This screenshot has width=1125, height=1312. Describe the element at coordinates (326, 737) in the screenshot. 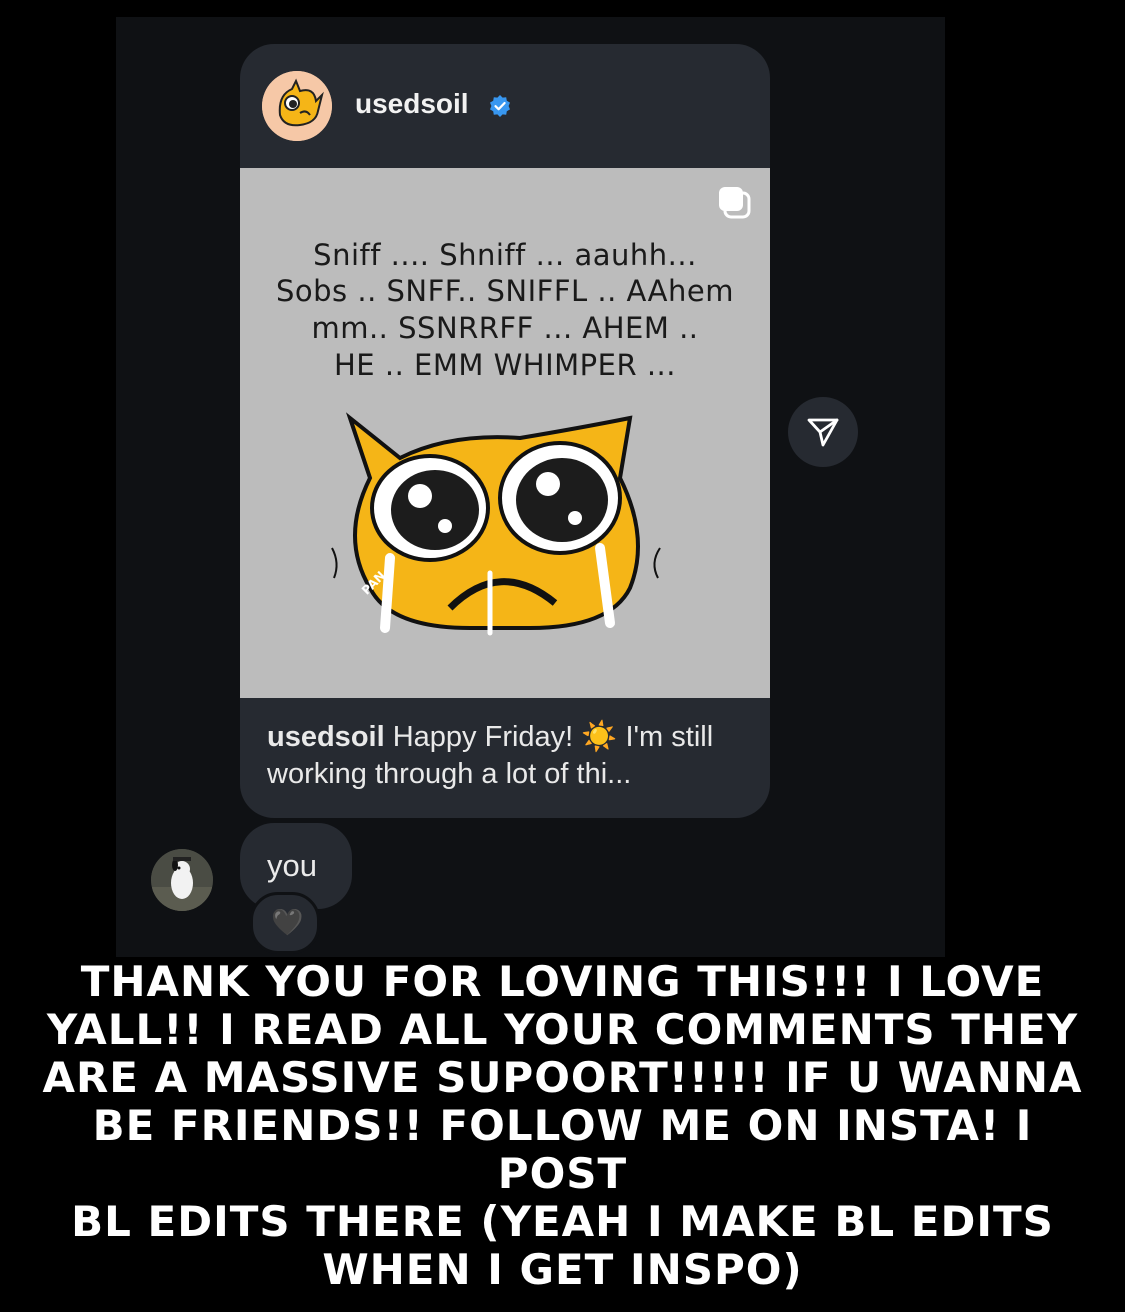

I see `caption-username: usedsoil` at that location.